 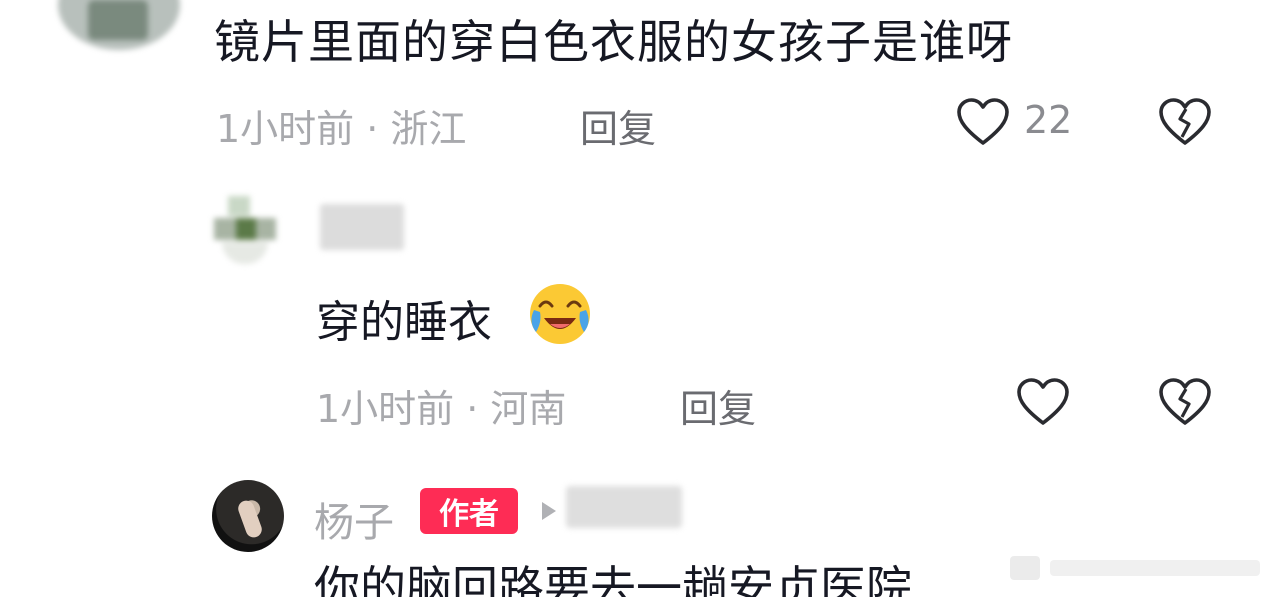 I want to click on author-name: 杨子, so click(x=354, y=519).